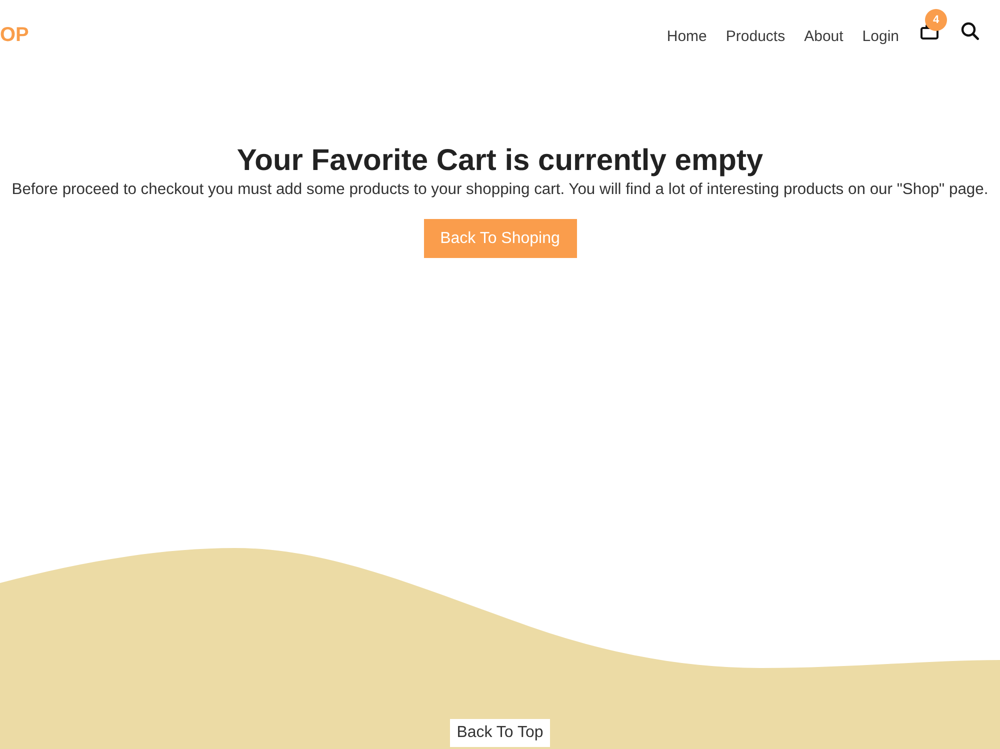  I want to click on empty-cart-message: Before proceed to checkout you must add some products to your shopping cart. You will find a lot of interesting products on our "Shop" page., so click(500, 190).